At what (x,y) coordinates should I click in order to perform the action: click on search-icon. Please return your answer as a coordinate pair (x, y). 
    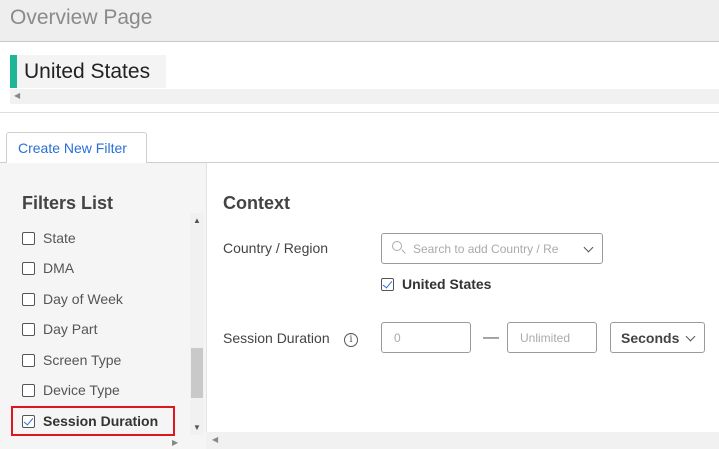
    Looking at the image, I should click on (397, 246).